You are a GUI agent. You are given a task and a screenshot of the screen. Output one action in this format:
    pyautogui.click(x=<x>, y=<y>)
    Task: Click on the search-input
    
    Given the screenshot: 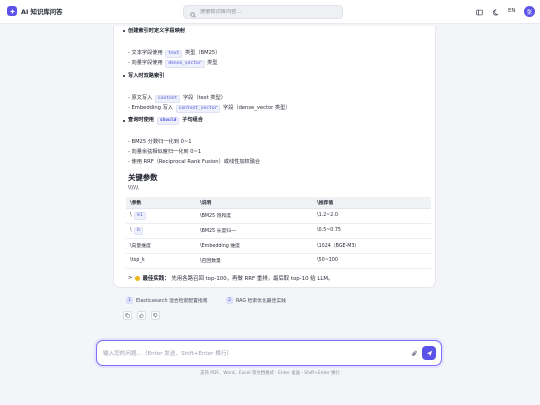 What is the action you would take?
    pyautogui.click(x=270, y=12)
    